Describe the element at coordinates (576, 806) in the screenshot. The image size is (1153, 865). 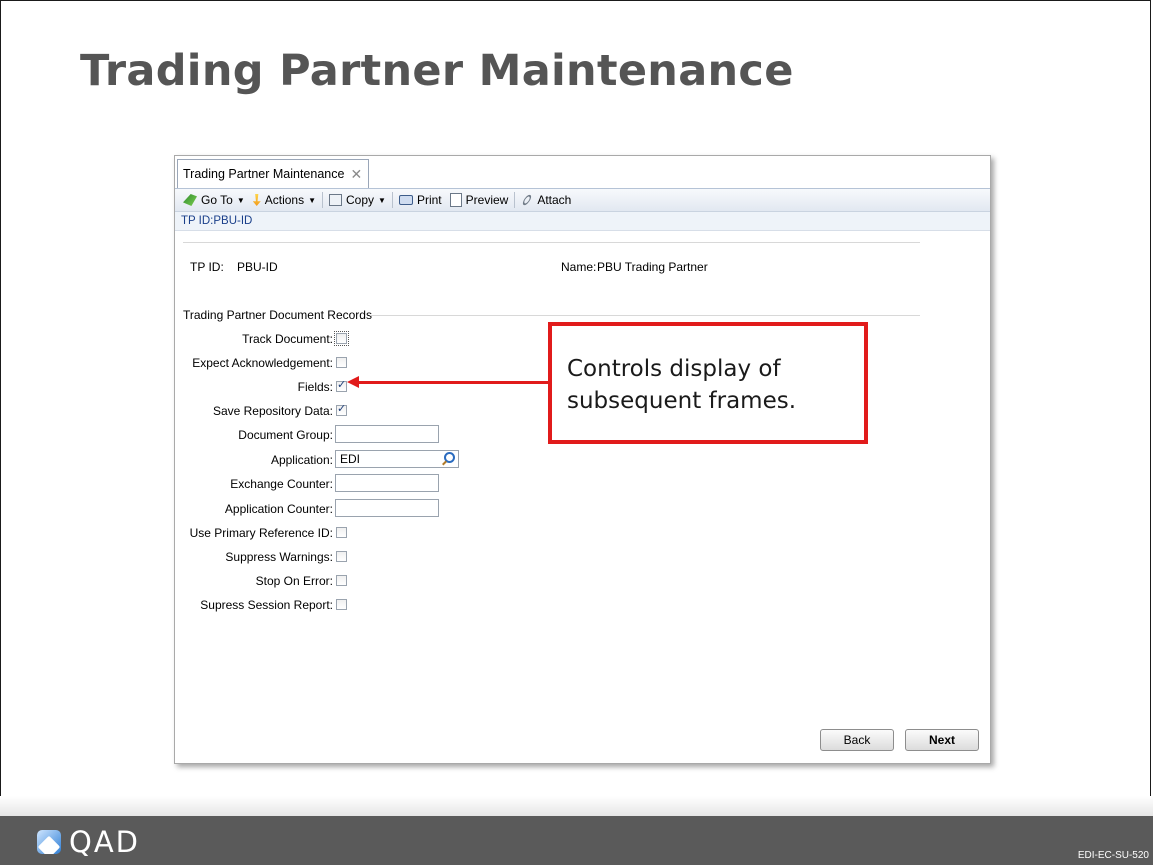
I see `footer-fade` at that location.